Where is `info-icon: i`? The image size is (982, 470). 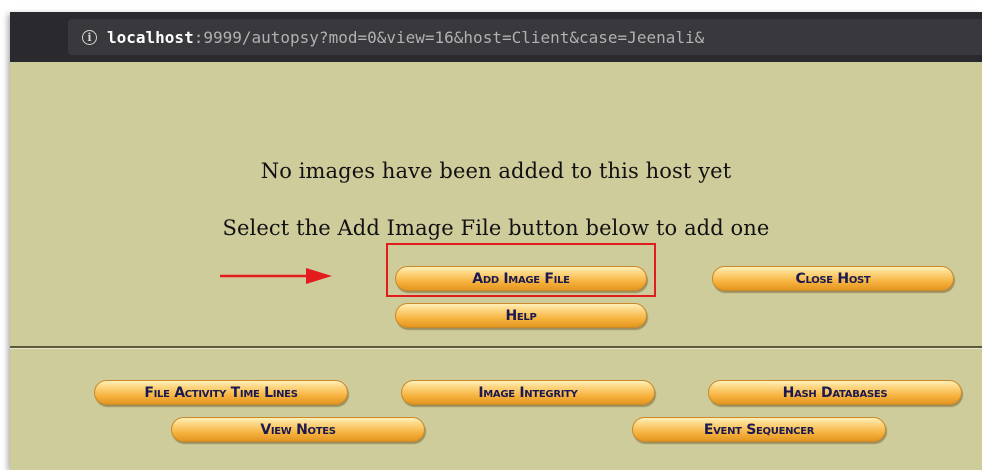 info-icon: i is located at coordinates (89, 37).